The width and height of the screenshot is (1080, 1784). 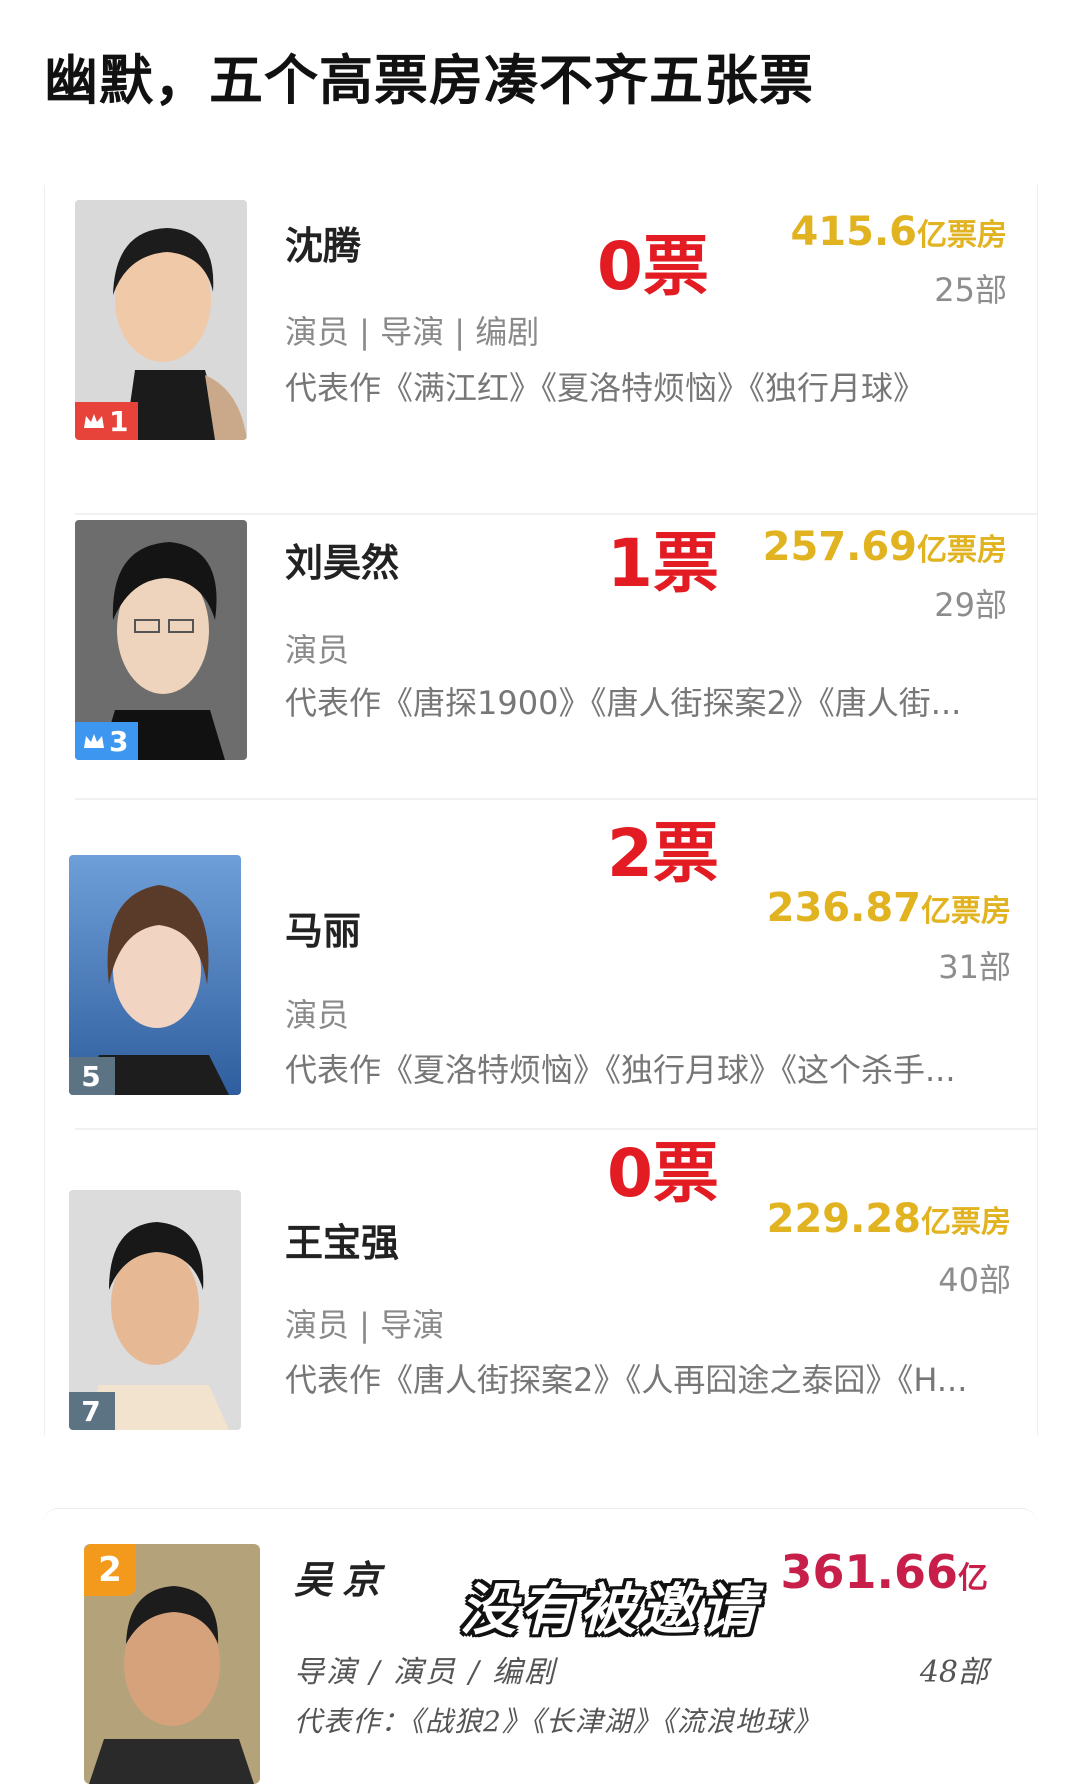 I want to click on actor-name: 刘昊然, so click(x=342, y=563).